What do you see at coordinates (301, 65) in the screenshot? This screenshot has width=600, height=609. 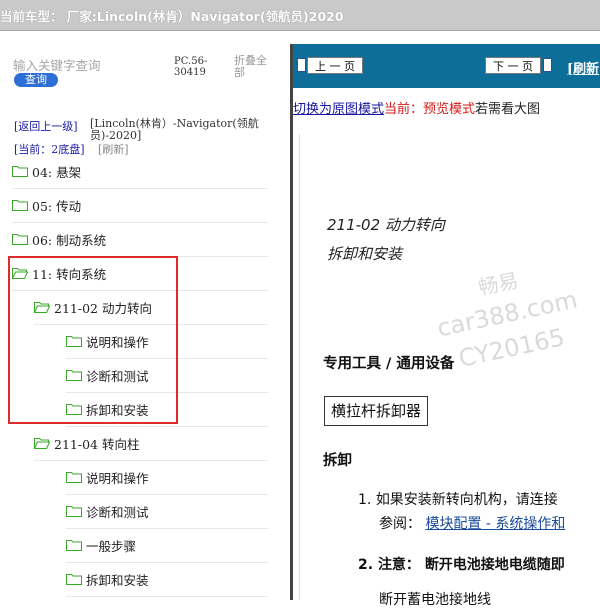 I see `prev-arrow-icon` at bounding box center [301, 65].